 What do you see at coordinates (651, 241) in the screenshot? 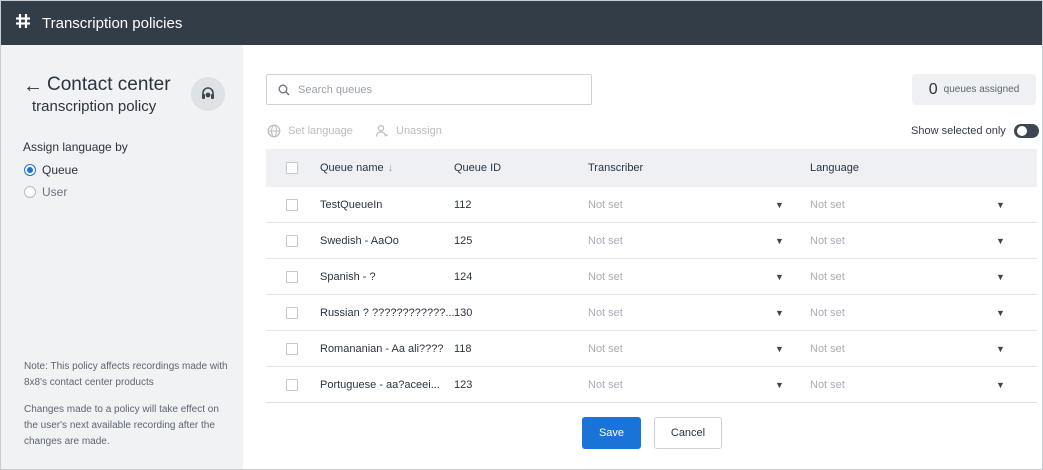
I see `table-row: Swedish - AaOo 125 Not set ▼ Not set ▼` at bounding box center [651, 241].